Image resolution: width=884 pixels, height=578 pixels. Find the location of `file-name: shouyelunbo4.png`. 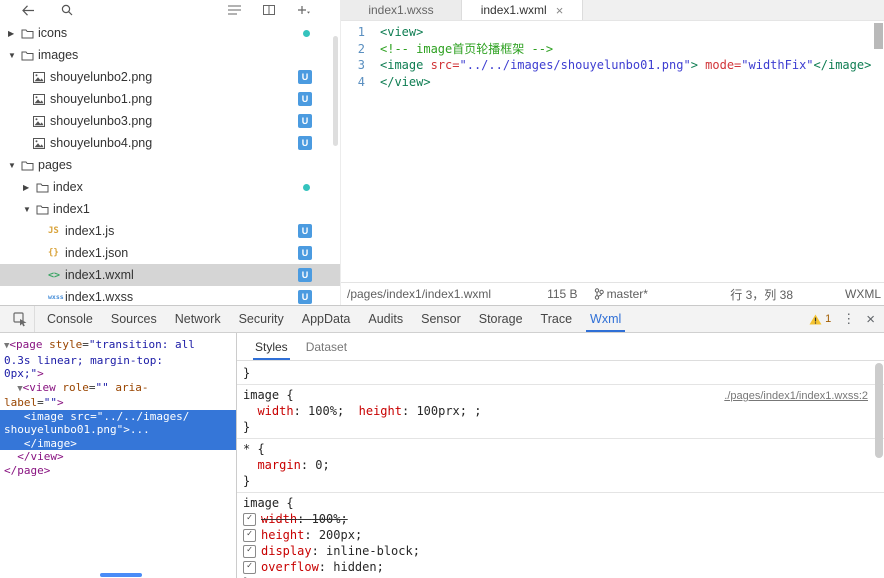

file-name: shouyelunbo4.png is located at coordinates (101, 143).